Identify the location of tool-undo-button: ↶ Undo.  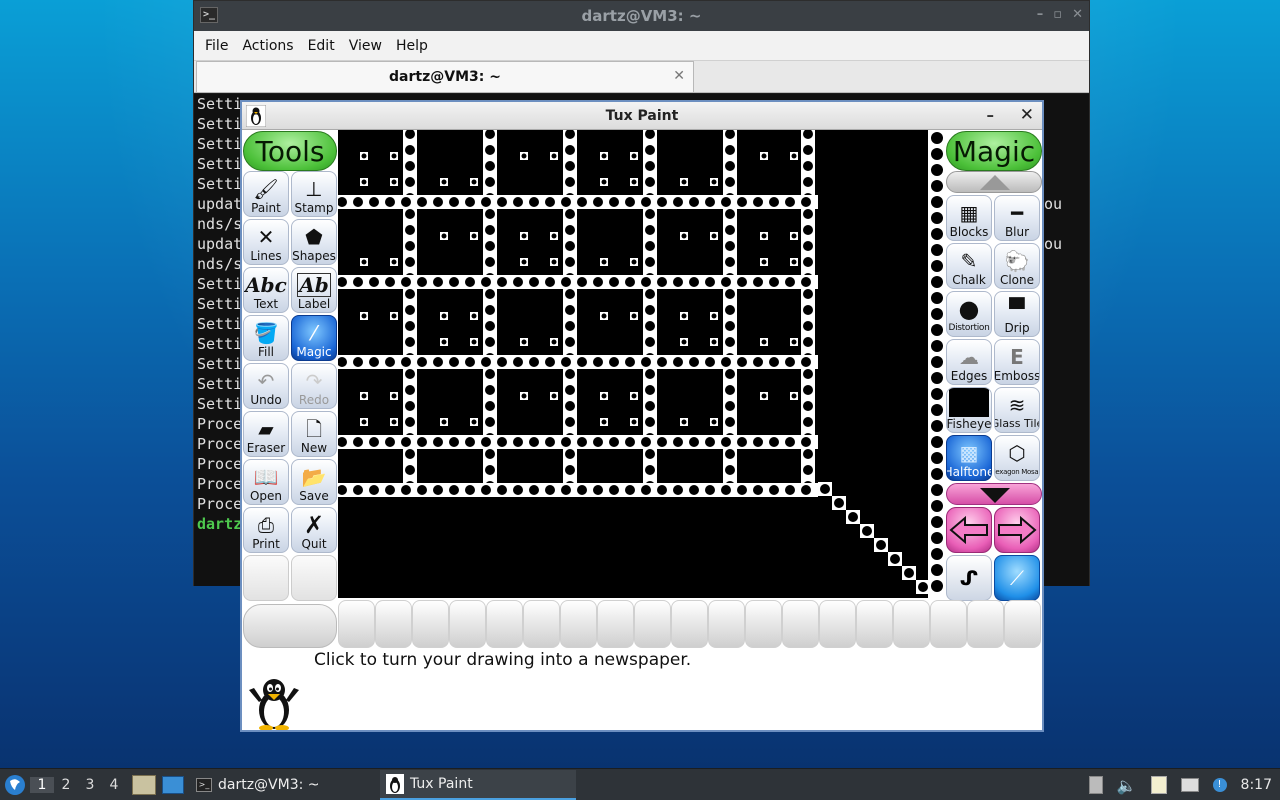
(266, 386).